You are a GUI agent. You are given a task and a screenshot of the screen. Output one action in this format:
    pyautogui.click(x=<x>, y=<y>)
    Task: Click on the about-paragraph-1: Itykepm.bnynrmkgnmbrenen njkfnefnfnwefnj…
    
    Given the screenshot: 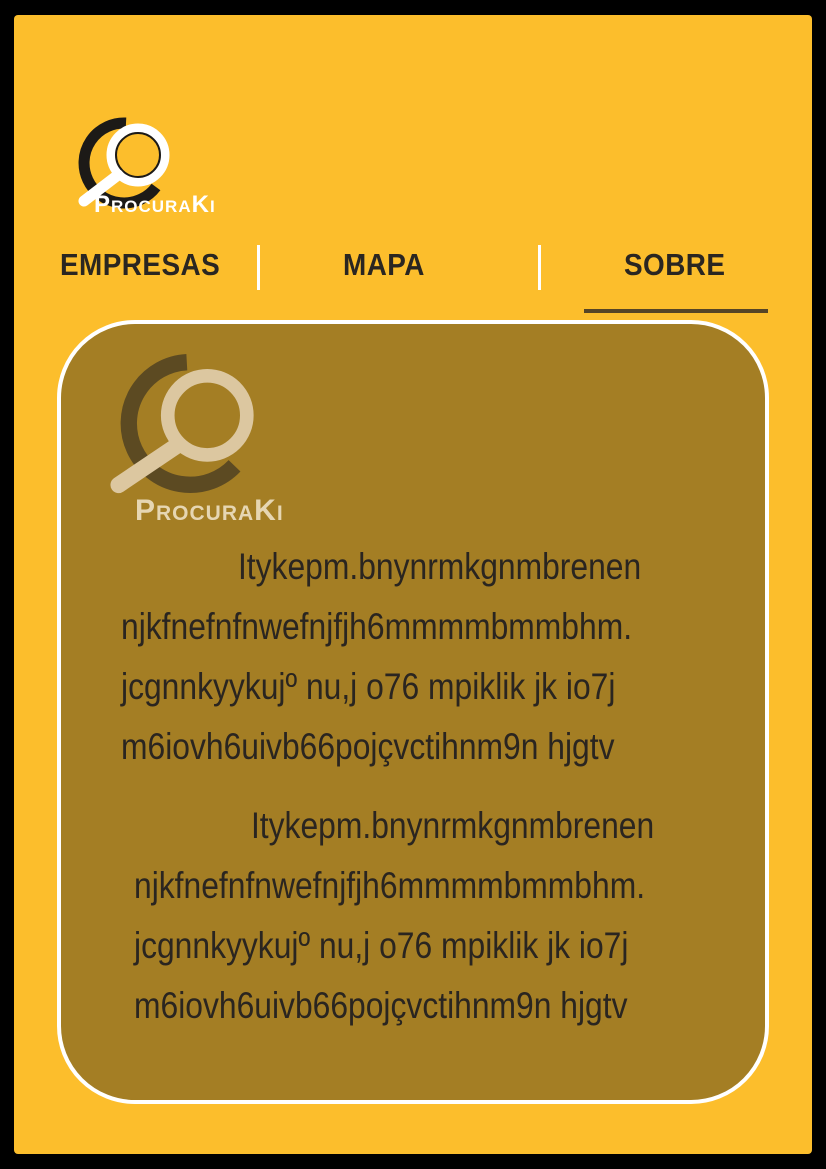 What is the action you would take?
    pyautogui.click(x=381, y=657)
    